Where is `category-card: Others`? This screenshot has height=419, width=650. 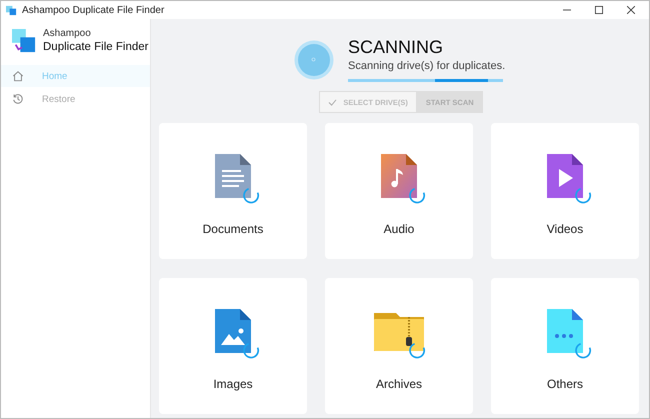
category-card: Others is located at coordinates (565, 346).